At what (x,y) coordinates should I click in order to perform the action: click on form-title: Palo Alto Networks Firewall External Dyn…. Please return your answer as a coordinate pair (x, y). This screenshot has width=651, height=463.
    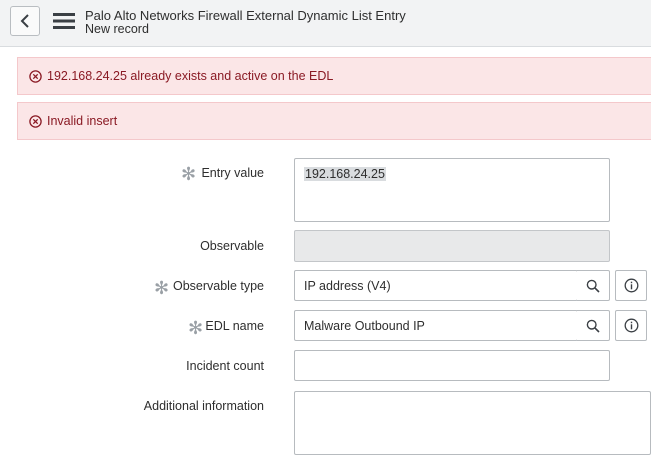
    Looking at the image, I should click on (245, 15).